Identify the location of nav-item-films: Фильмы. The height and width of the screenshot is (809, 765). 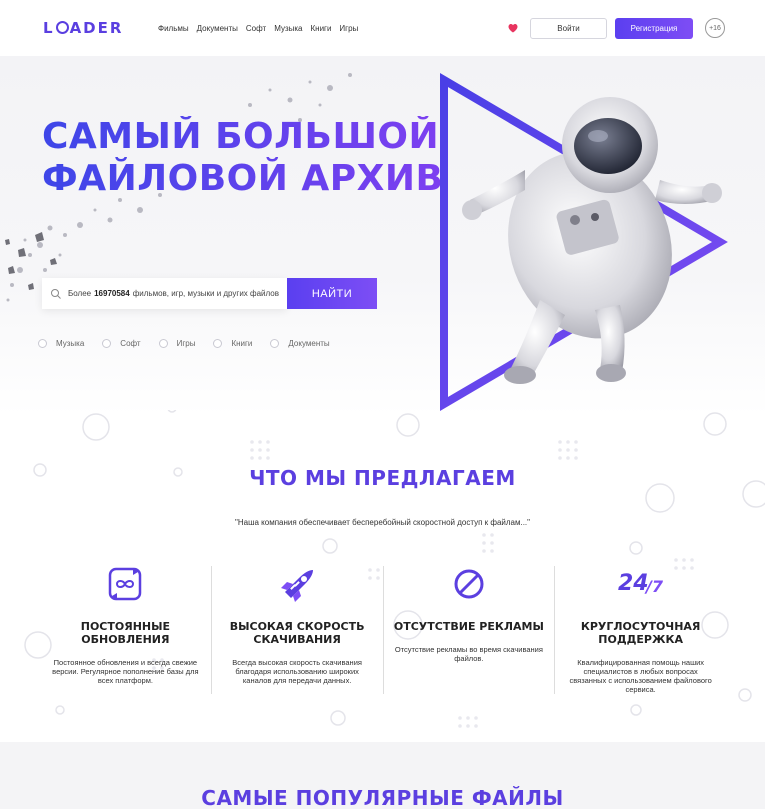
(173, 28).